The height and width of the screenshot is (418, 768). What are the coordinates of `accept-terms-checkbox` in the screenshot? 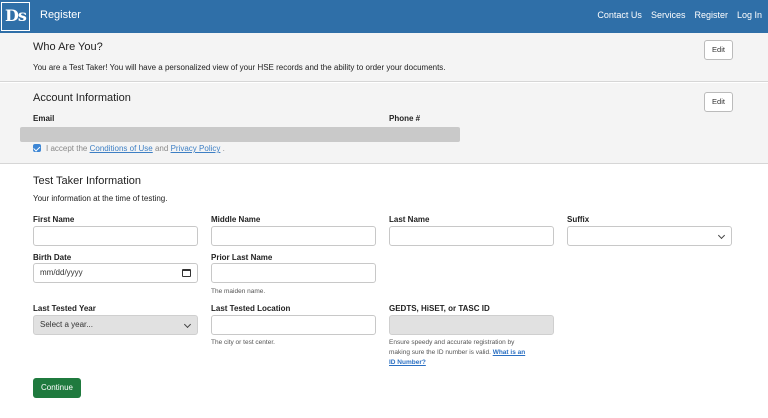 It's located at (37, 148).